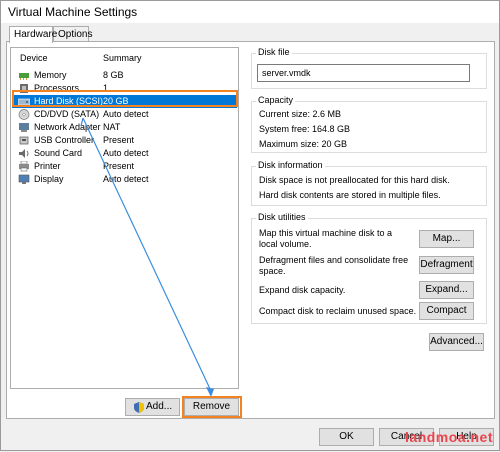 The width and height of the screenshot is (500, 452). What do you see at coordinates (303, 144) in the screenshot?
I see `maximum-size-text: Maximum size: 20 GB` at bounding box center [303, 144].